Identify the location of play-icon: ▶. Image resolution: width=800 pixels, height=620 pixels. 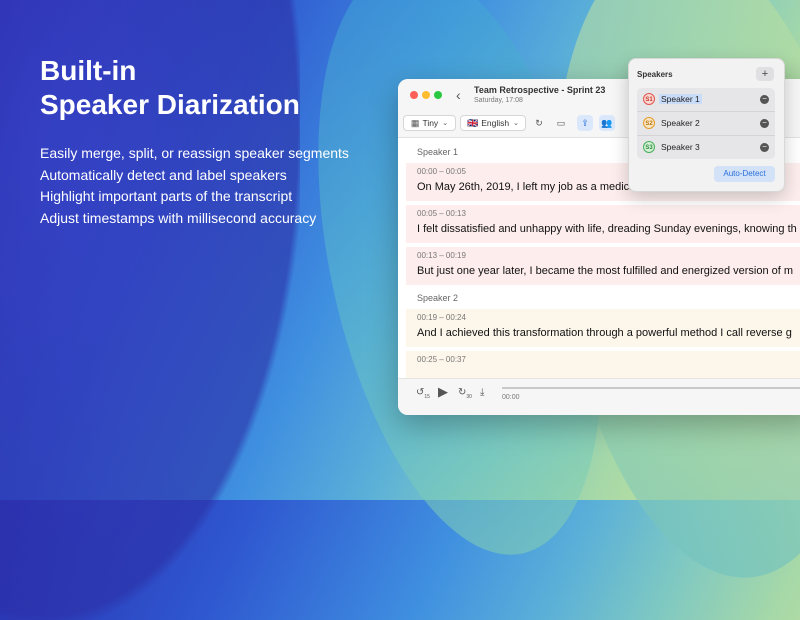
(443, 392).